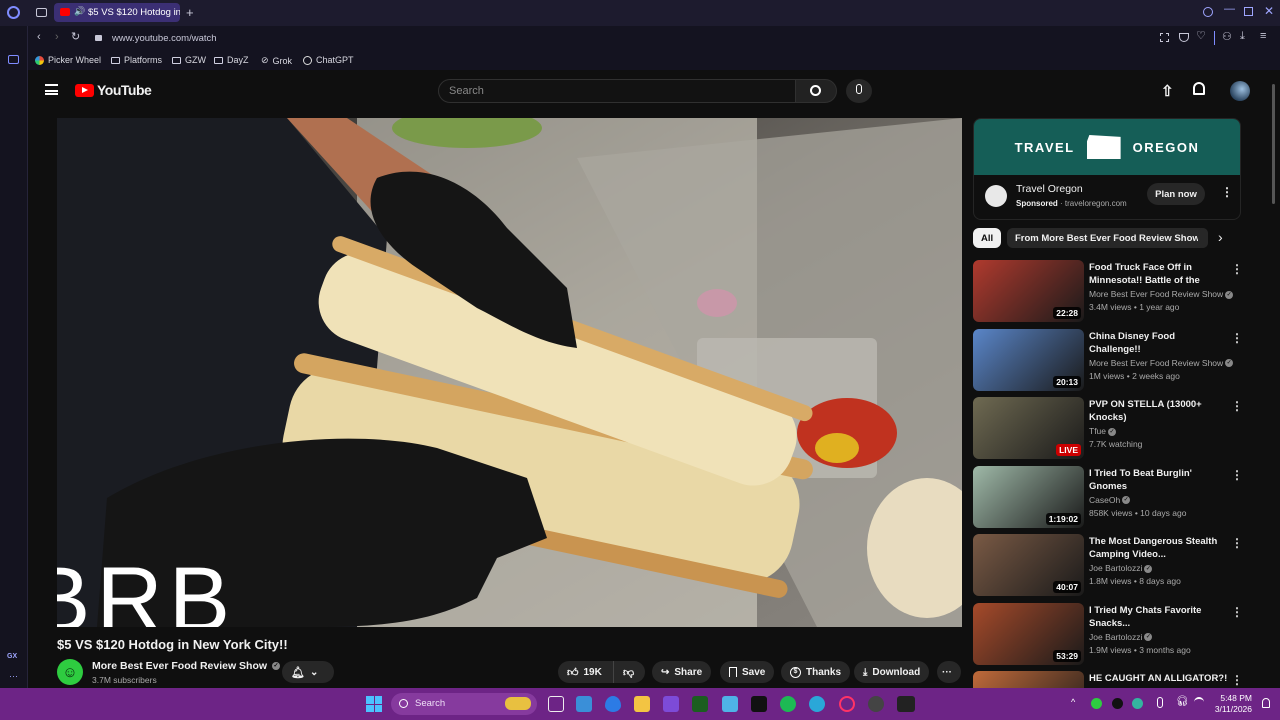  I want to click on taskbar-search: Search, so click(464, 704).